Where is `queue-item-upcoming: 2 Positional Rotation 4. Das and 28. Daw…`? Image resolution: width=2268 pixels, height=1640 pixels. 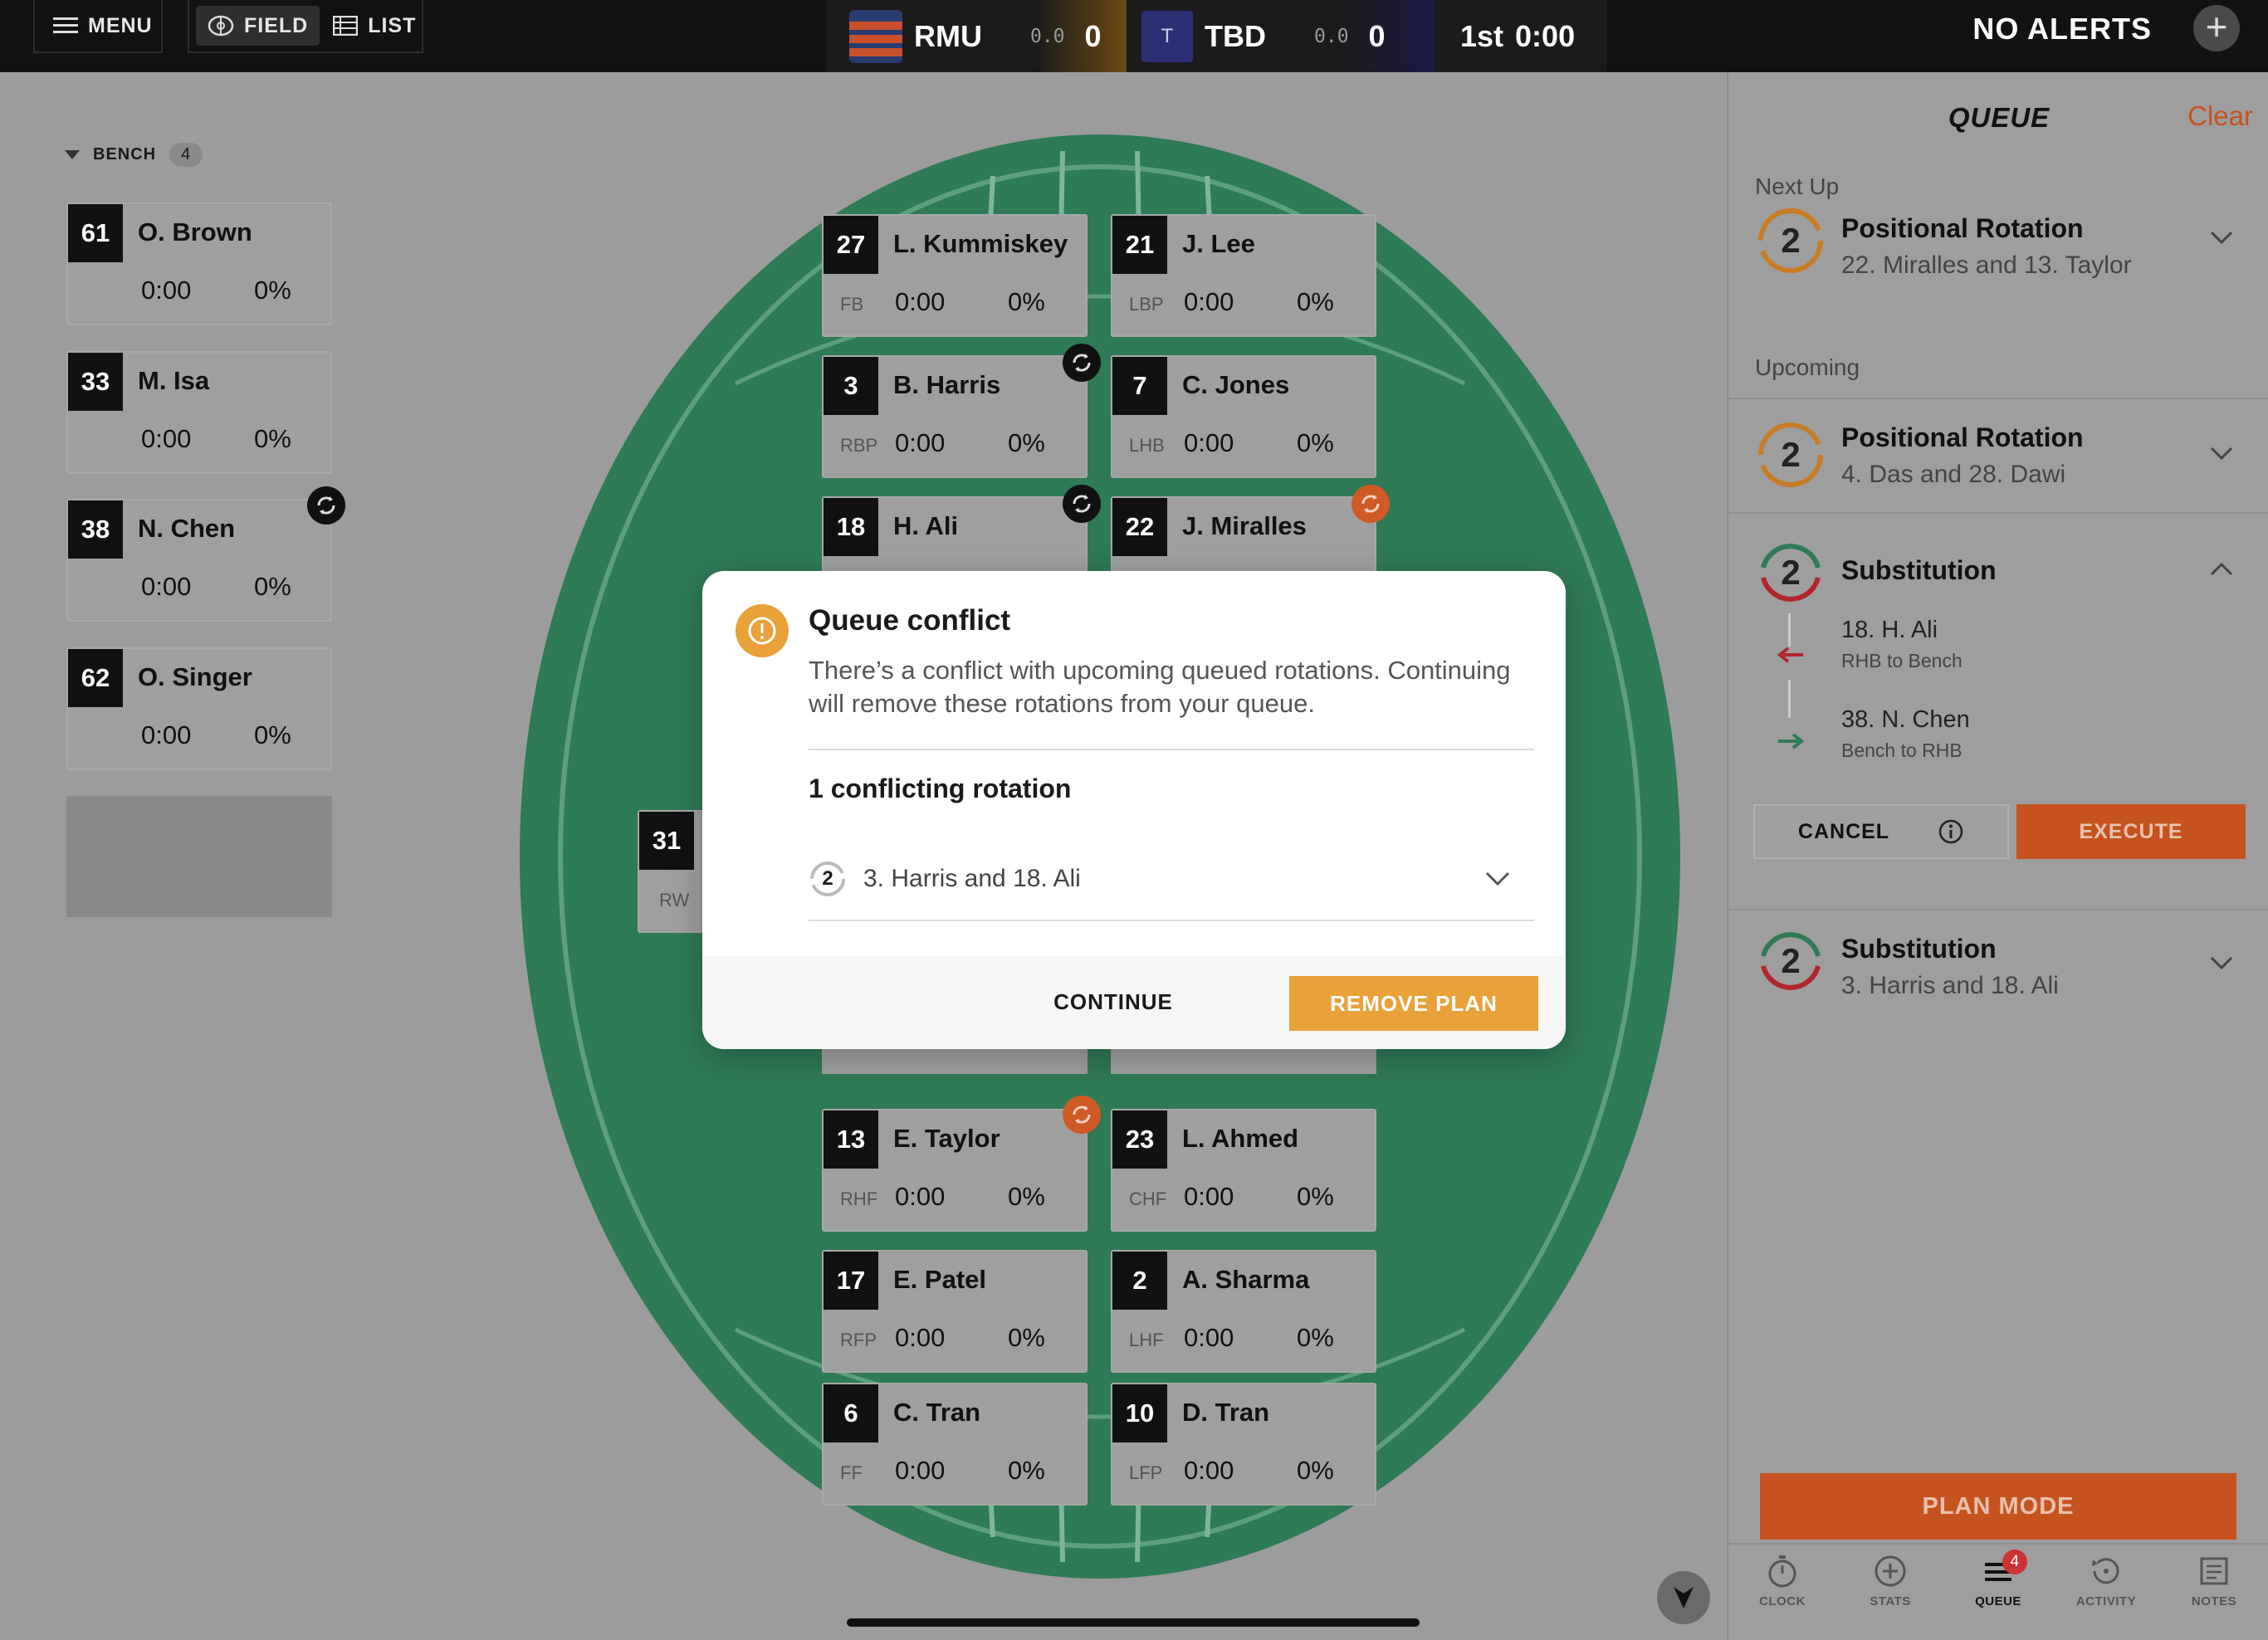
queue-item-upcoming: 2 Positional Rotation 4. Das and 28. Daw… is located at coordinates (1998, 456).